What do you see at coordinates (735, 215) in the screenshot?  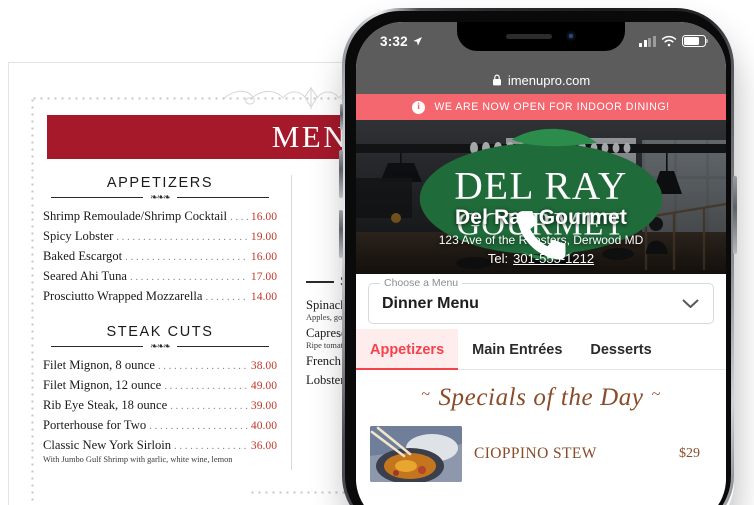 I see `power-button` at bounding box center [735, 215].